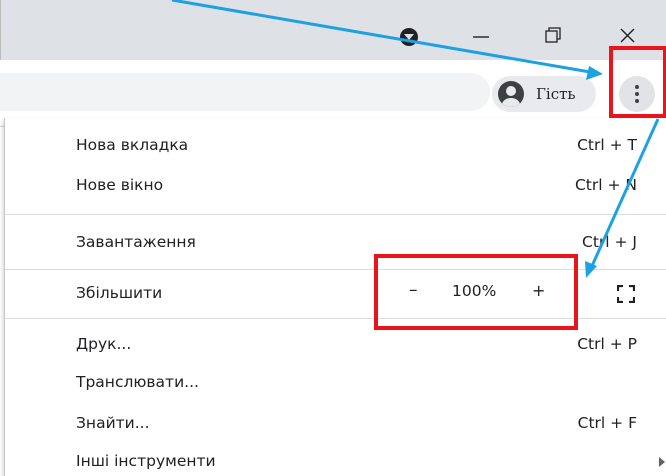 The width and height of the screenshot is (666, 476). Describe the element at coordinates (333, 30) in the screenshot. I see `title-bar` at that location.